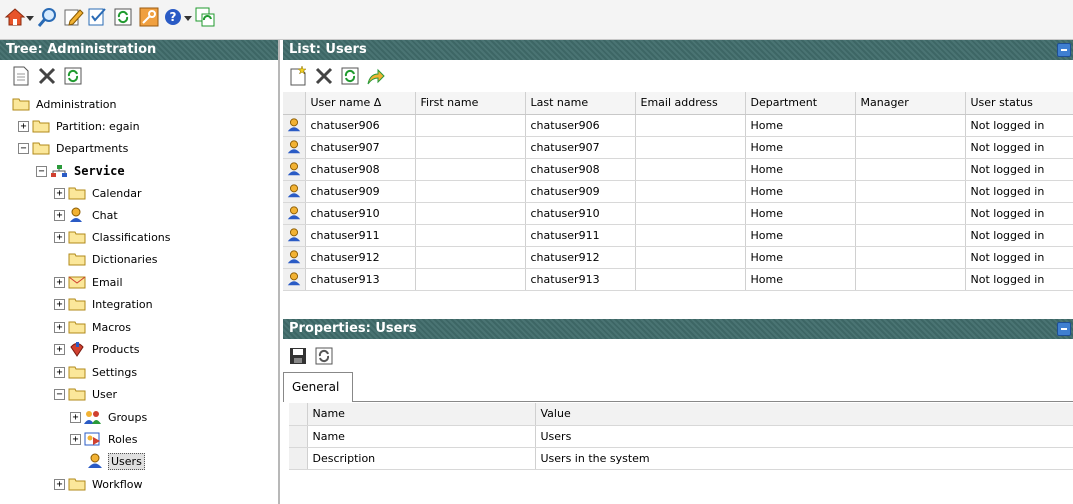 This screenshot has width=1073, height=504. What do you see at coordinates (678, 213) in the screenshot?
I see `table-row: chatuser910 chatuser910 Home Not logged in` at bounding box center [678, 213].